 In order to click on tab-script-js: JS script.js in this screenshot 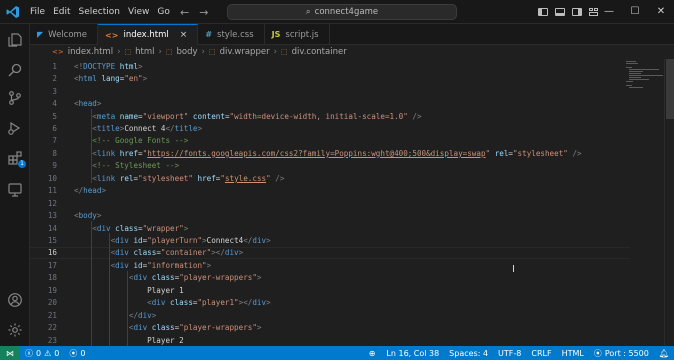, I will do `click(297, 34)`.